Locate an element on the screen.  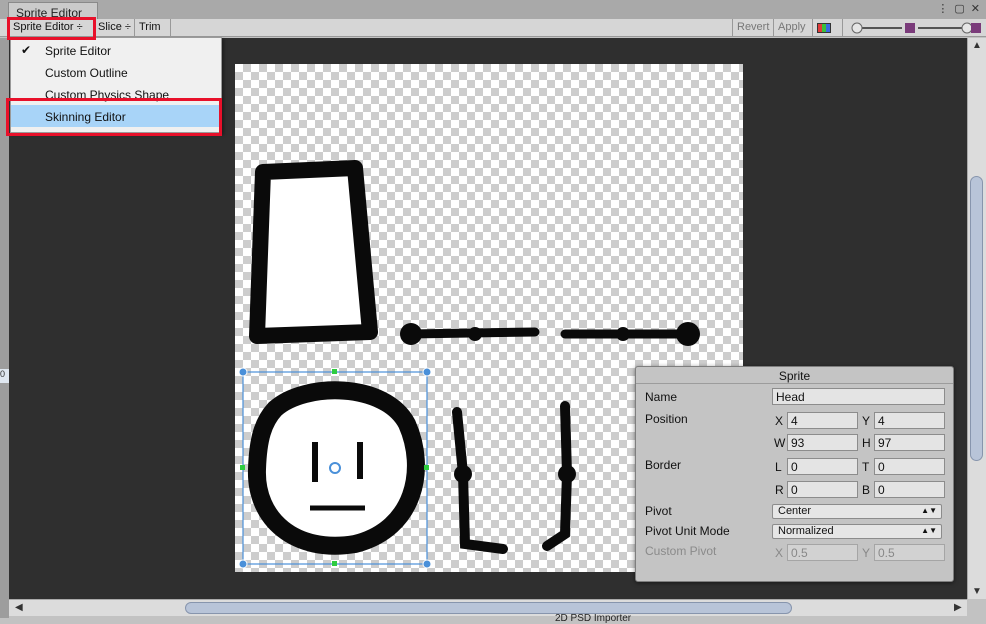
apply-button: Apply is located at coordinates (793, 28).